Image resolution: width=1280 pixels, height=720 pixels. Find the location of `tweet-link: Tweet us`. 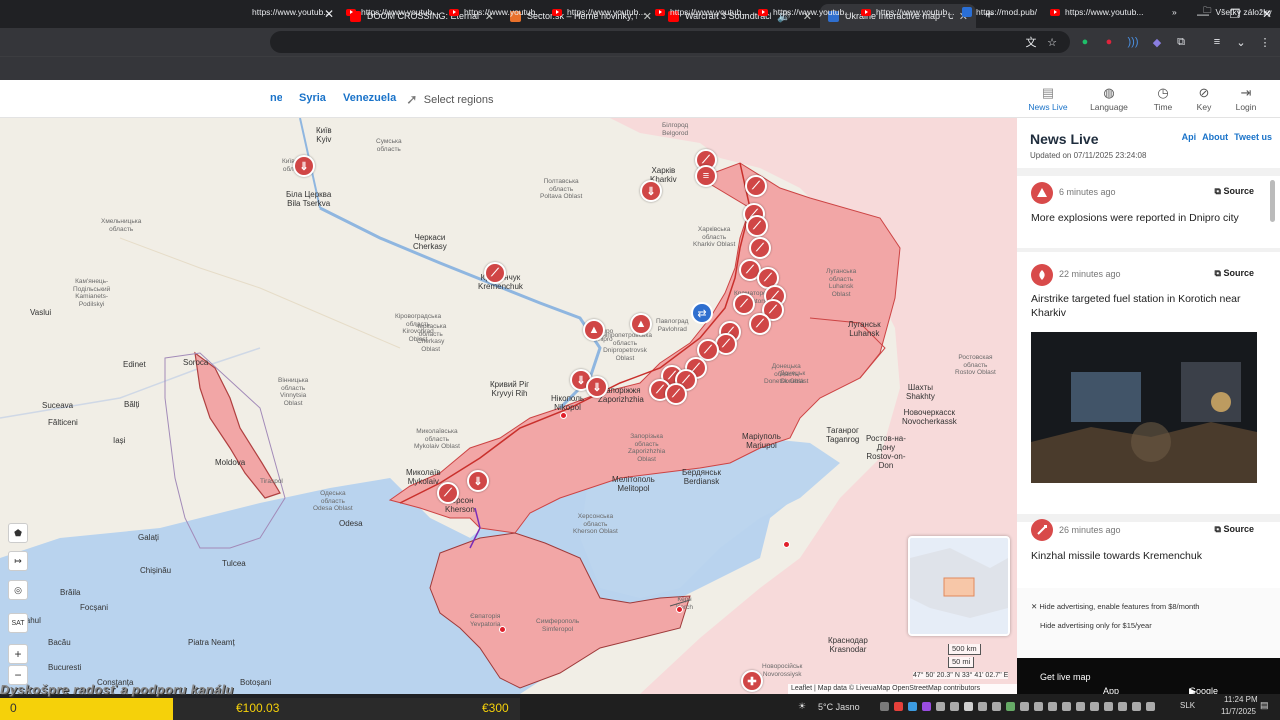

tweet-link: Tweet us is located at coordinates (1253, 137).